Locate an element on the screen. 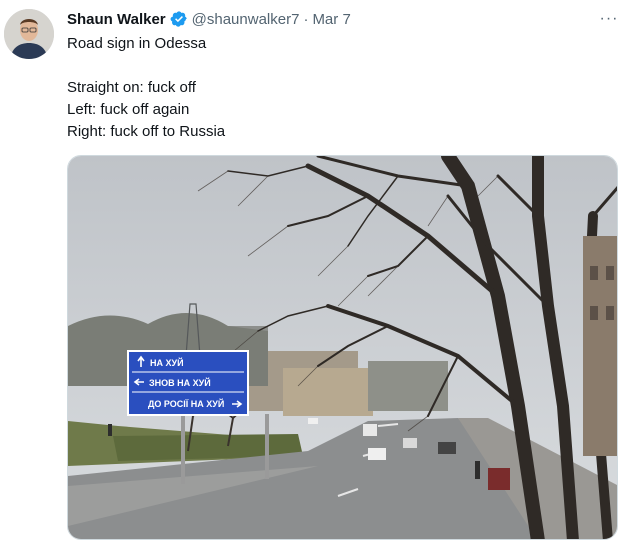 The width and height of the screenshot is (622, 547). tweet-header: Shaun Walker @shaunwalker7 · Mar 7 is located at coordinates (209, 19).